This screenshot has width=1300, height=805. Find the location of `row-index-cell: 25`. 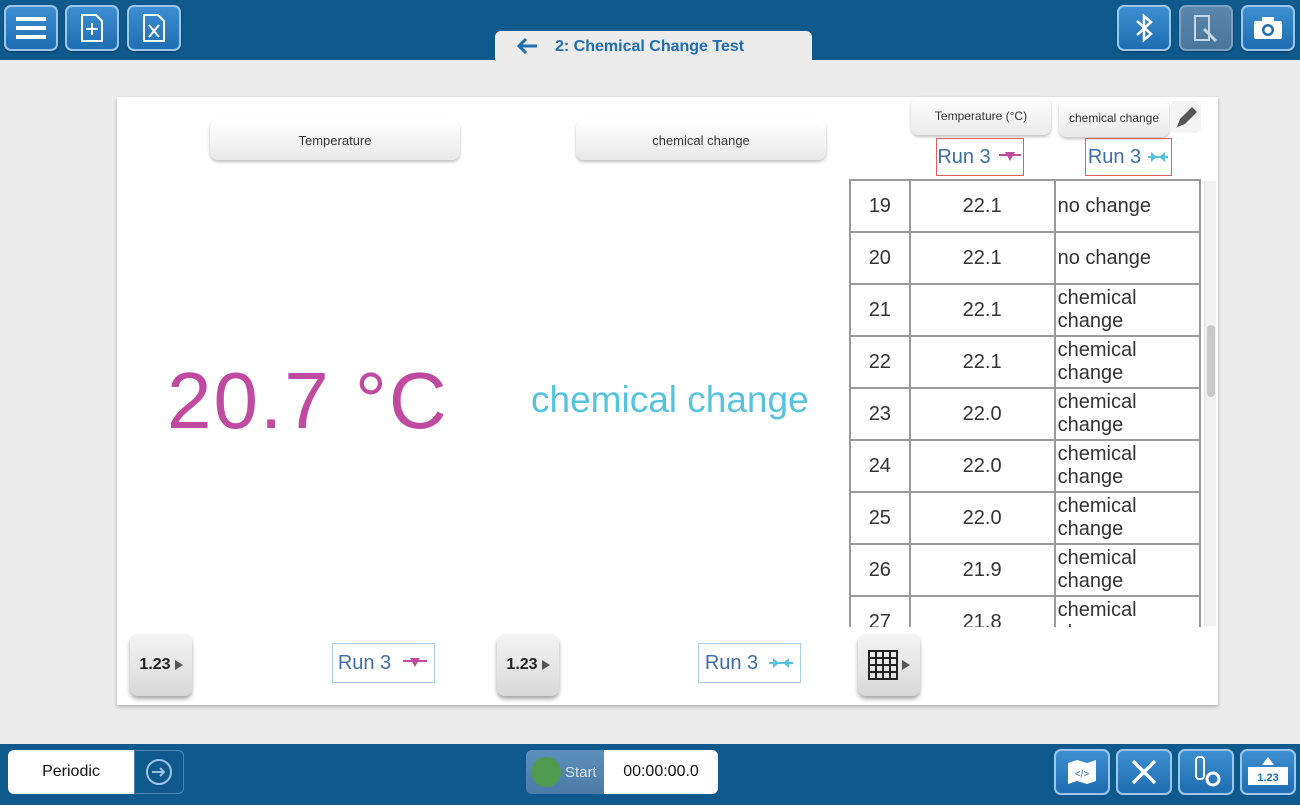

row-index-cell: 25 is located at coordinates (880, 518).